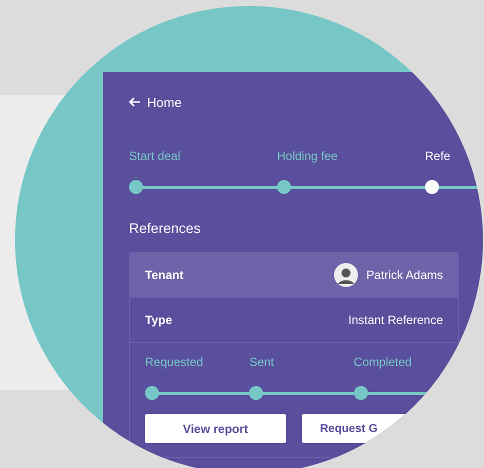 Image resolution: width=484 pixels, height=468 pixels. I want to click on section-title: References, so click(165, 228).